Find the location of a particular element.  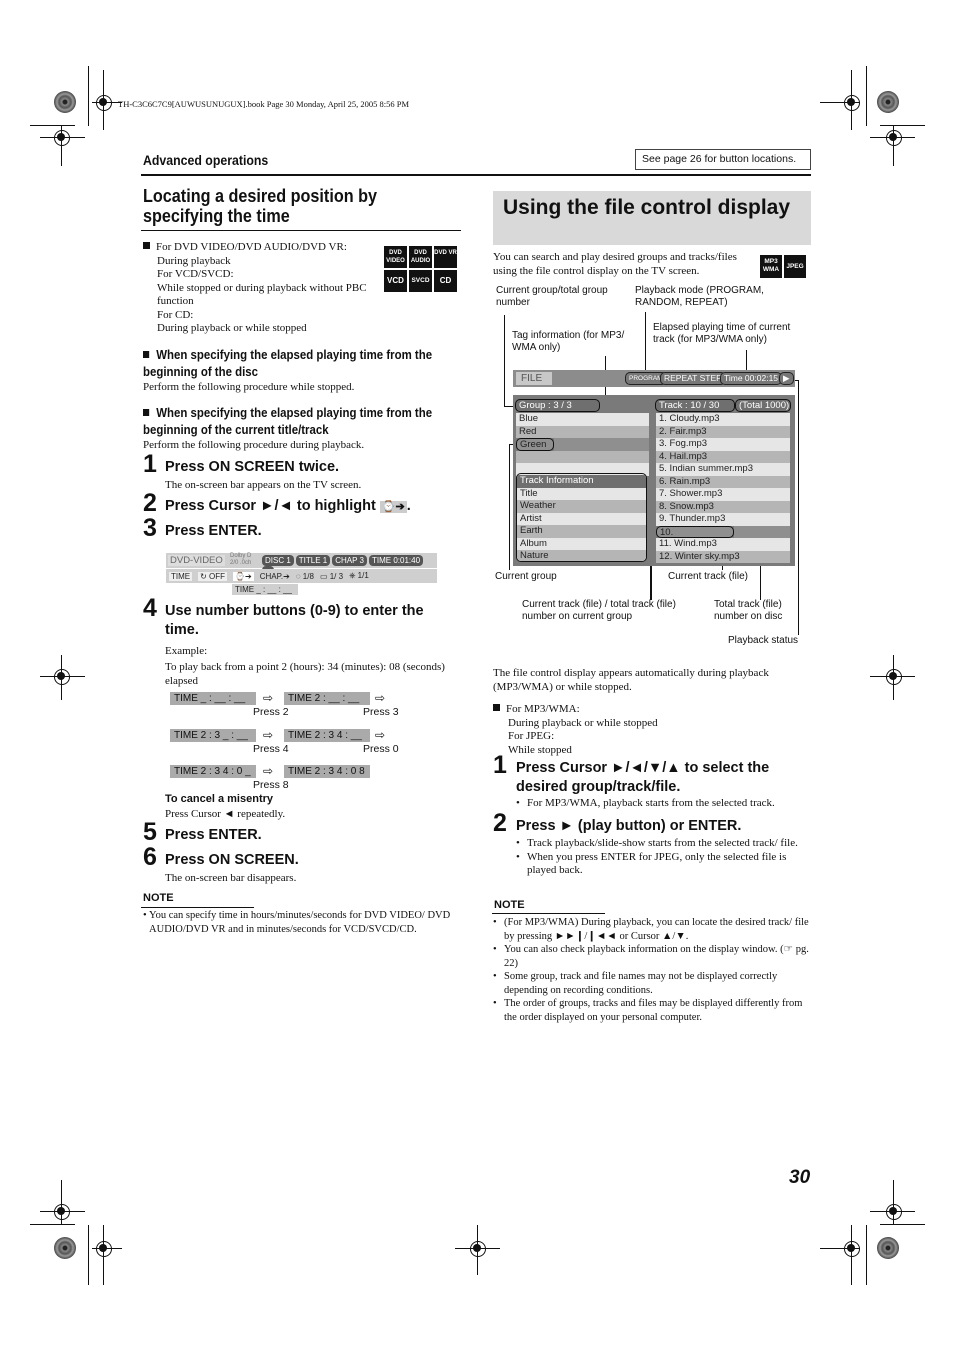

osd-time-entry: TIME _ : __ : __ is located at coordinates (265, 589).